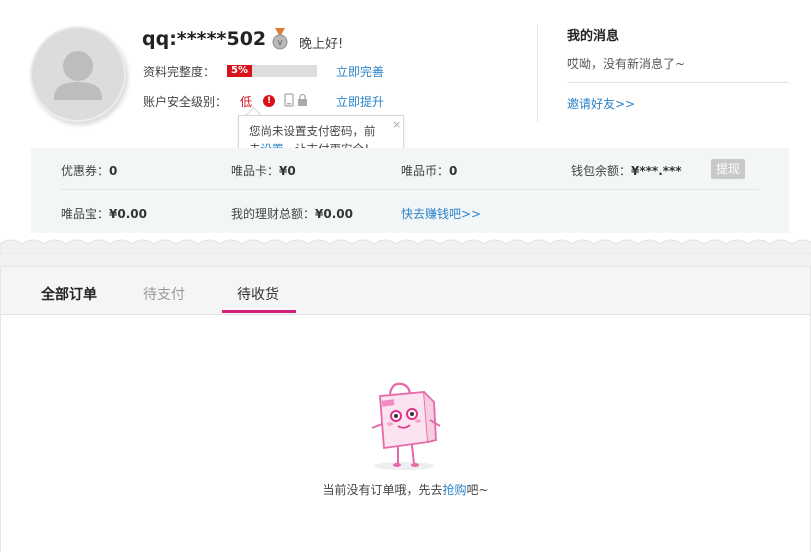  Describe the element at coordinates (441, 213) in the screenshot. I see `earn-money-link: 快去赚钱吧>>` at that location.